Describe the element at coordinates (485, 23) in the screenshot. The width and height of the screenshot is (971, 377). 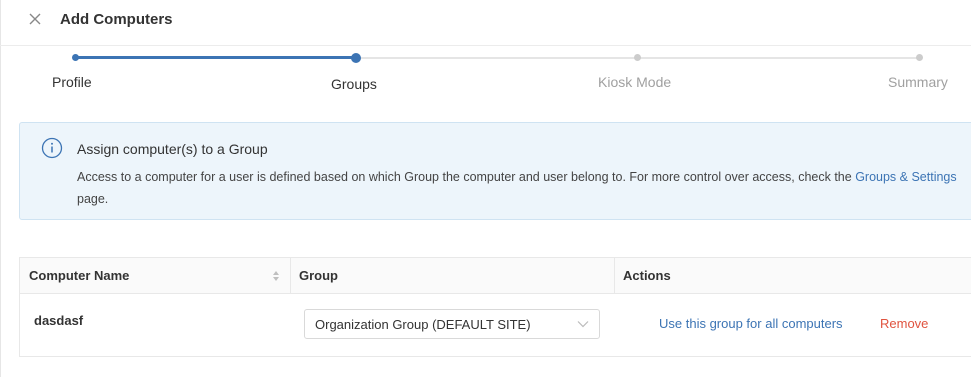
I see `dialog-header: Add Computers` at that location.